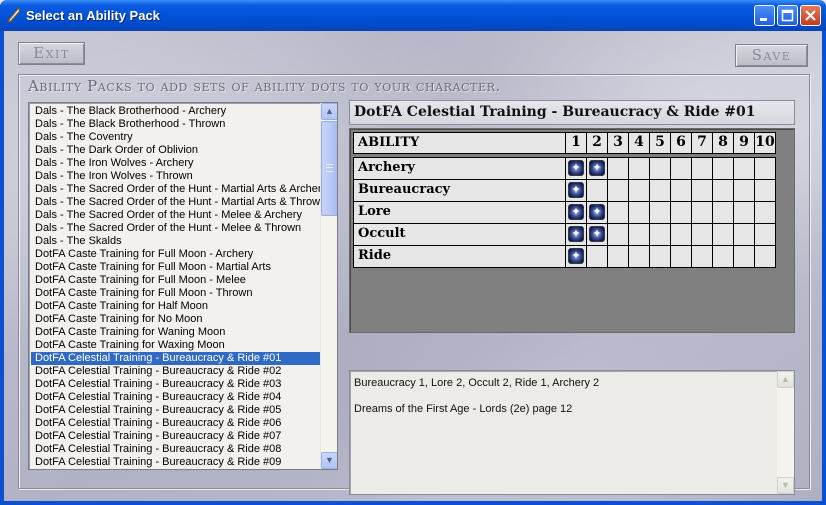  I want to click on save-button: Save, so click(771, 55).